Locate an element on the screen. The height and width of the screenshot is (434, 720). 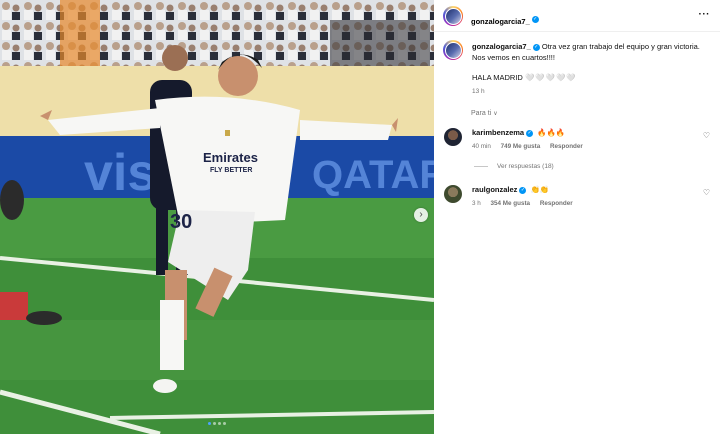
chevron-down-icon: ∨ is located at coordinates (495, 114).